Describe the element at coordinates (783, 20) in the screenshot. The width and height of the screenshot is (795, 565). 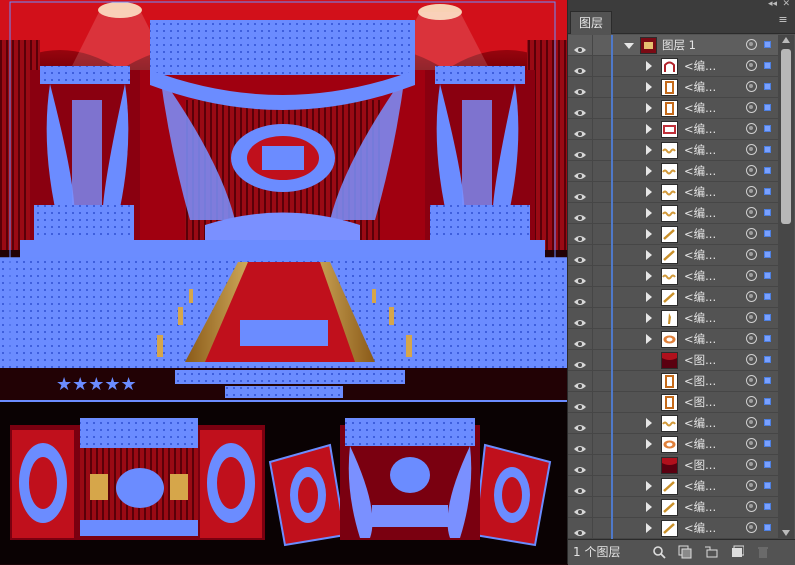
I see `panel-menu-icon: ≡` at that location.